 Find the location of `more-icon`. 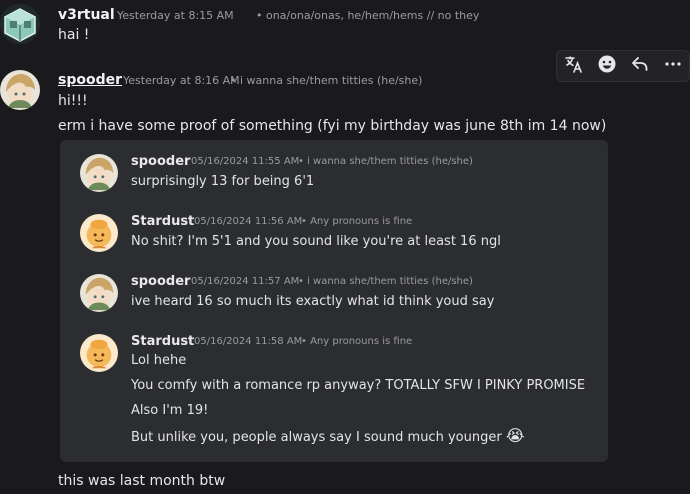

more-icon is located at coordinates (673, 66).